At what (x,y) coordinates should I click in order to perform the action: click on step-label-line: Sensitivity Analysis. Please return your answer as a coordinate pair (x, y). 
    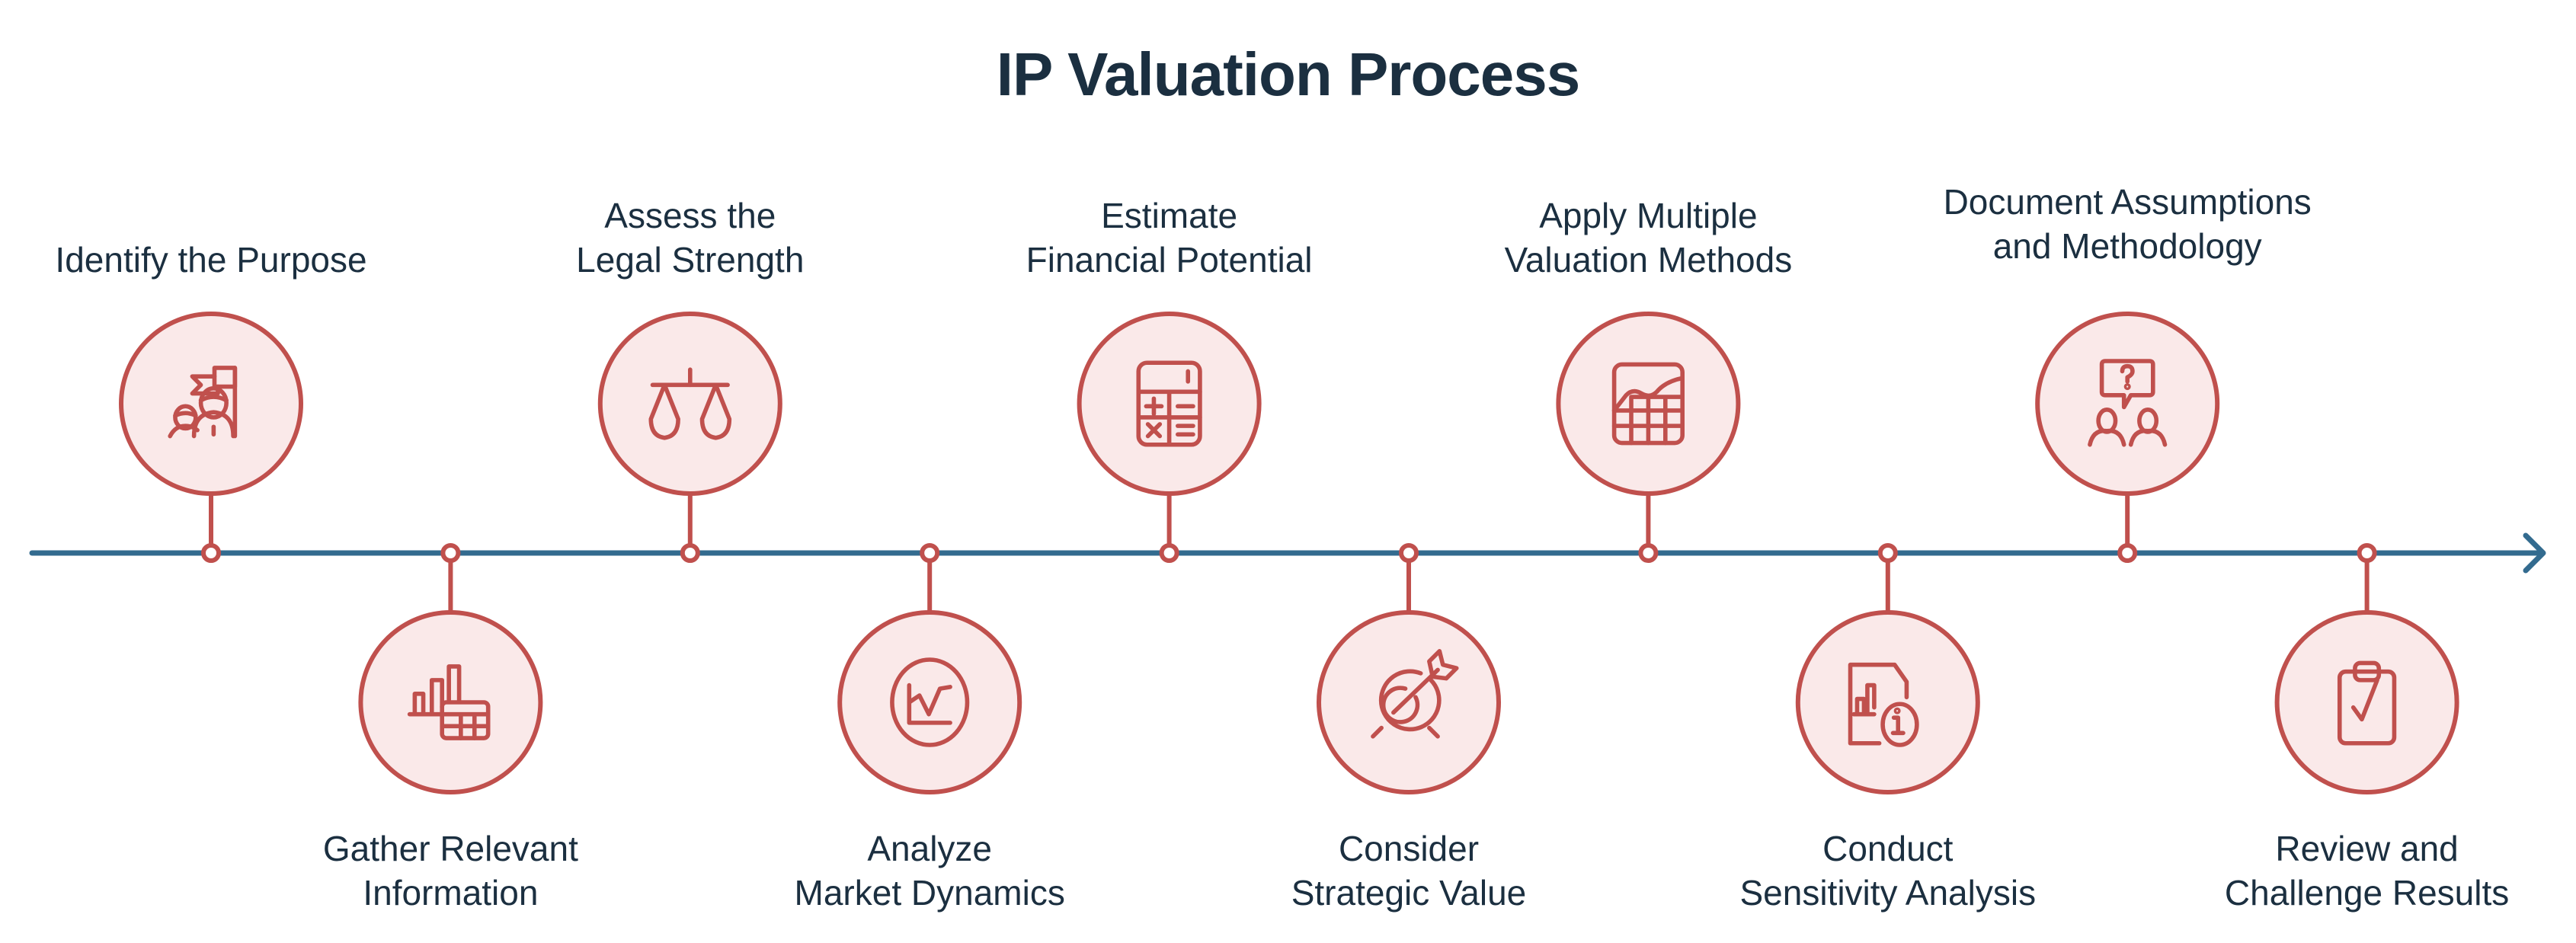
    Looking at the image, I should click on (1888, 893).